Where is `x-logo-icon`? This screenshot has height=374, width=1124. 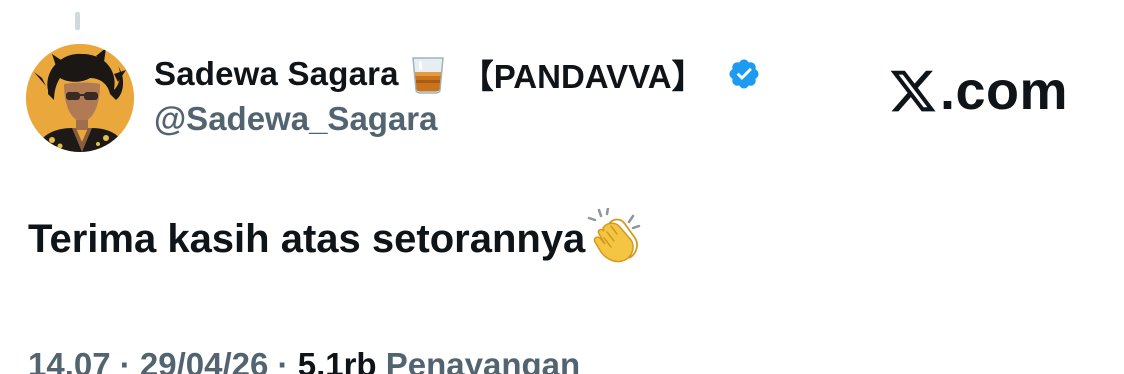 x-logo-icon is located at coordinates (913, 91).